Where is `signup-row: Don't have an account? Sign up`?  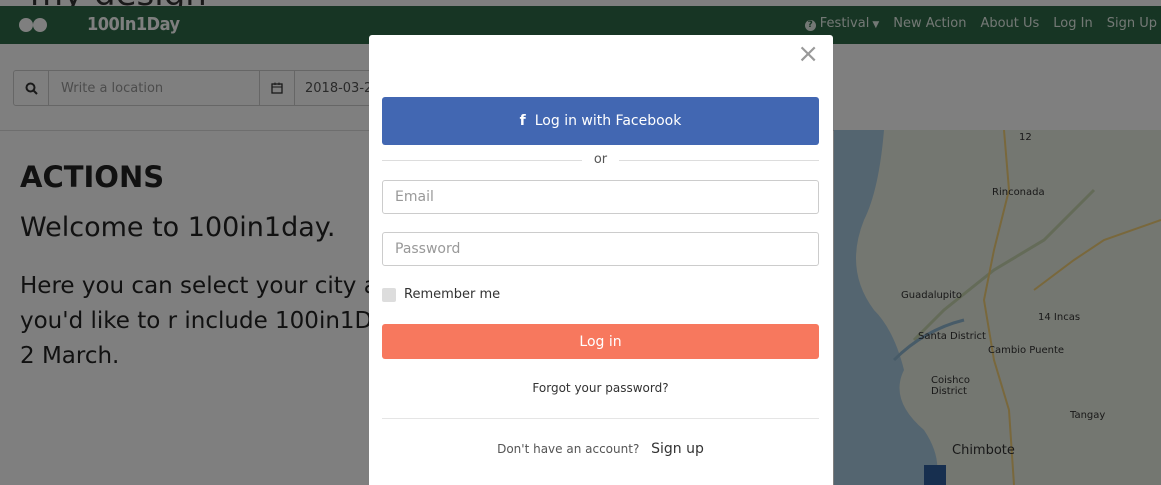 signup-row: Don't have an account? Sign up is located at coordinates (600, 449).